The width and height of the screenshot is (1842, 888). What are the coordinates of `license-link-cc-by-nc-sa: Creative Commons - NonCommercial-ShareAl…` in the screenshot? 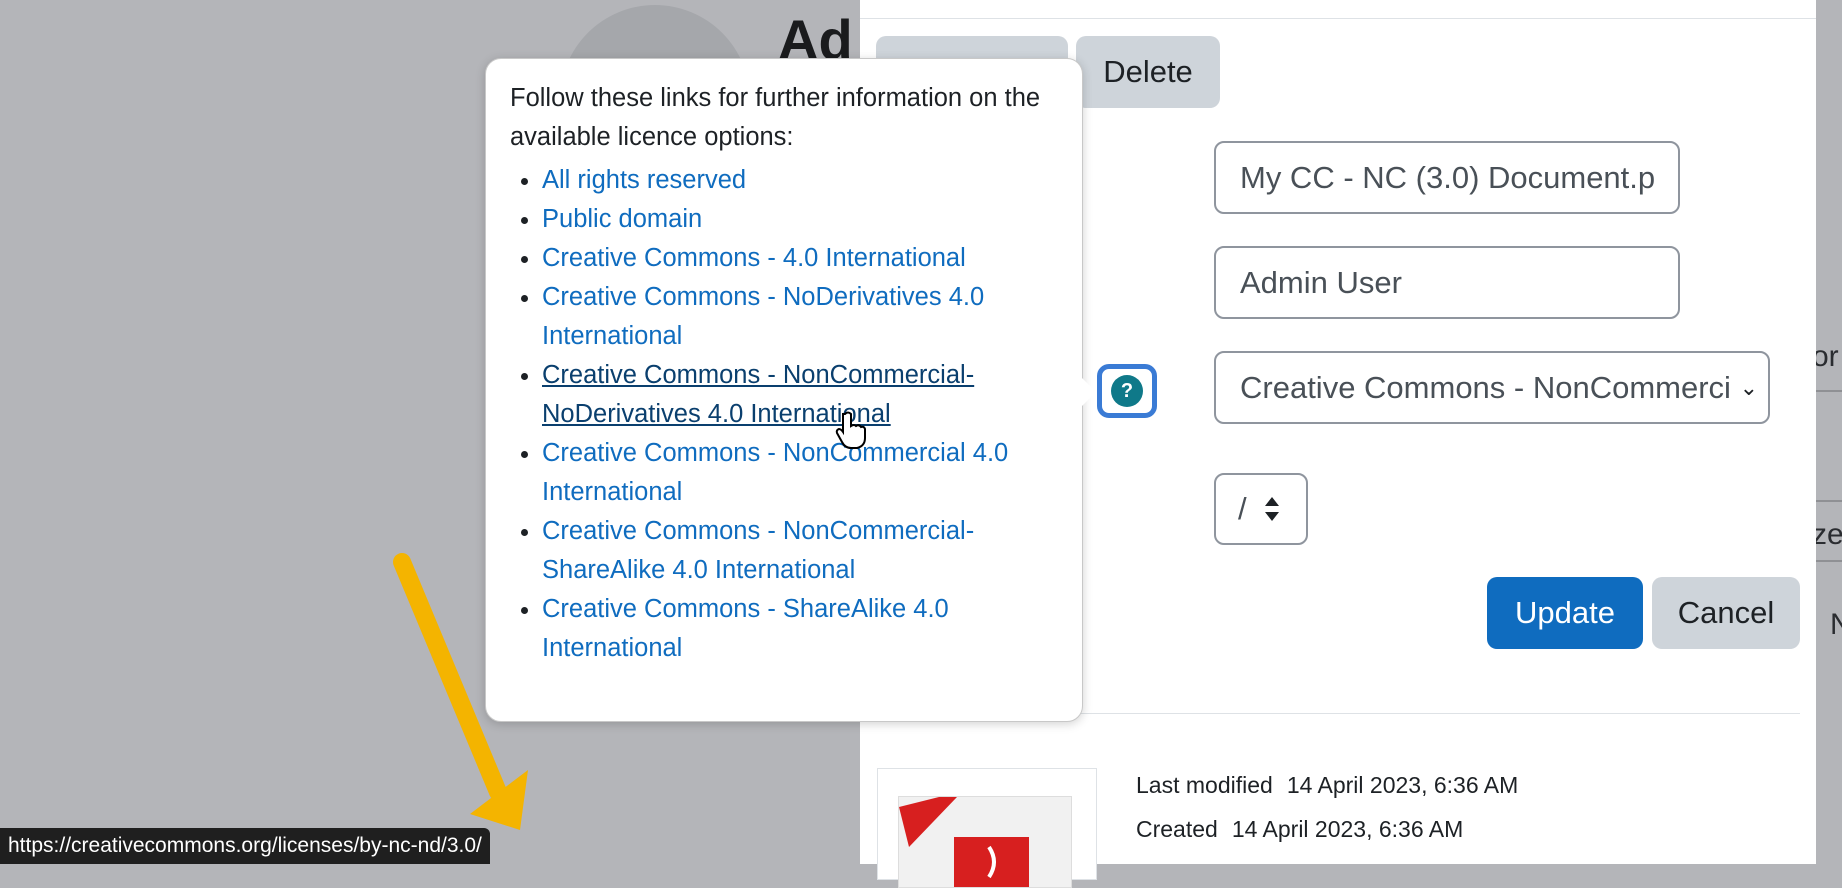 It's located at (758, 550).